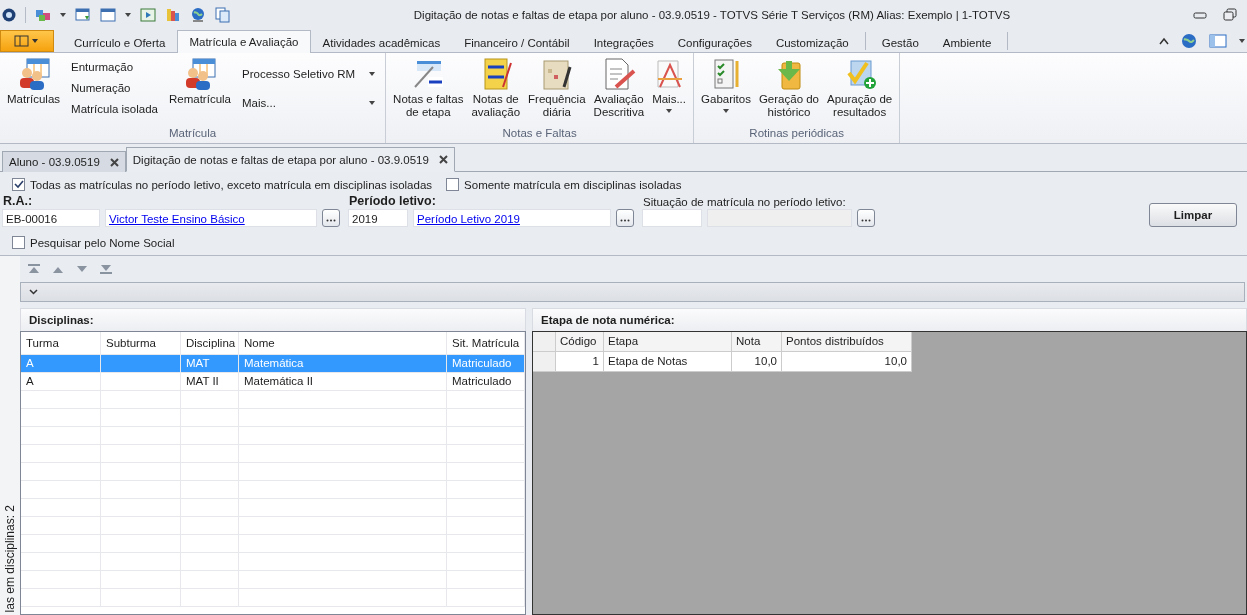 Image resolution: width=1247 pixels, height=615 pixels. What do you see at coordinates (18, 201) in the screenshot?
I see `field-label: R.A.:` at bounding box center [18, 201].